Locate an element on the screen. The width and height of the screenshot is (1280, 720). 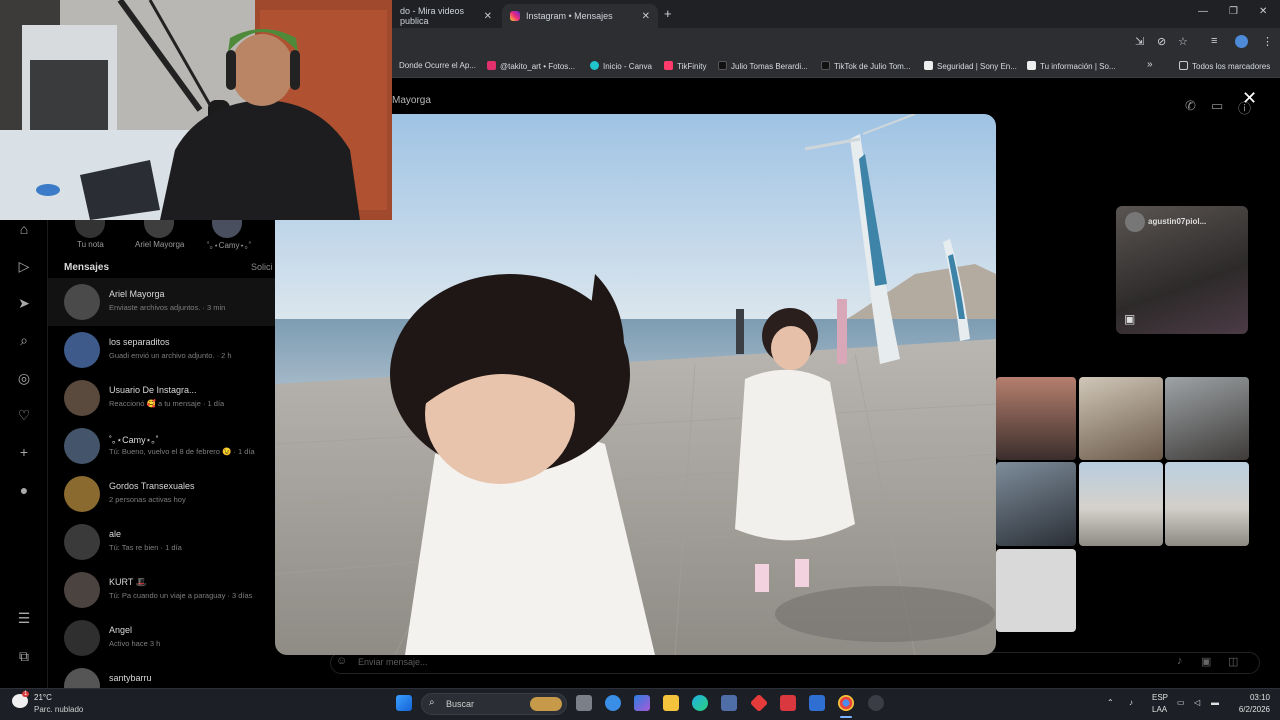
file-explorer-icon is located at coordinates (671, 703).